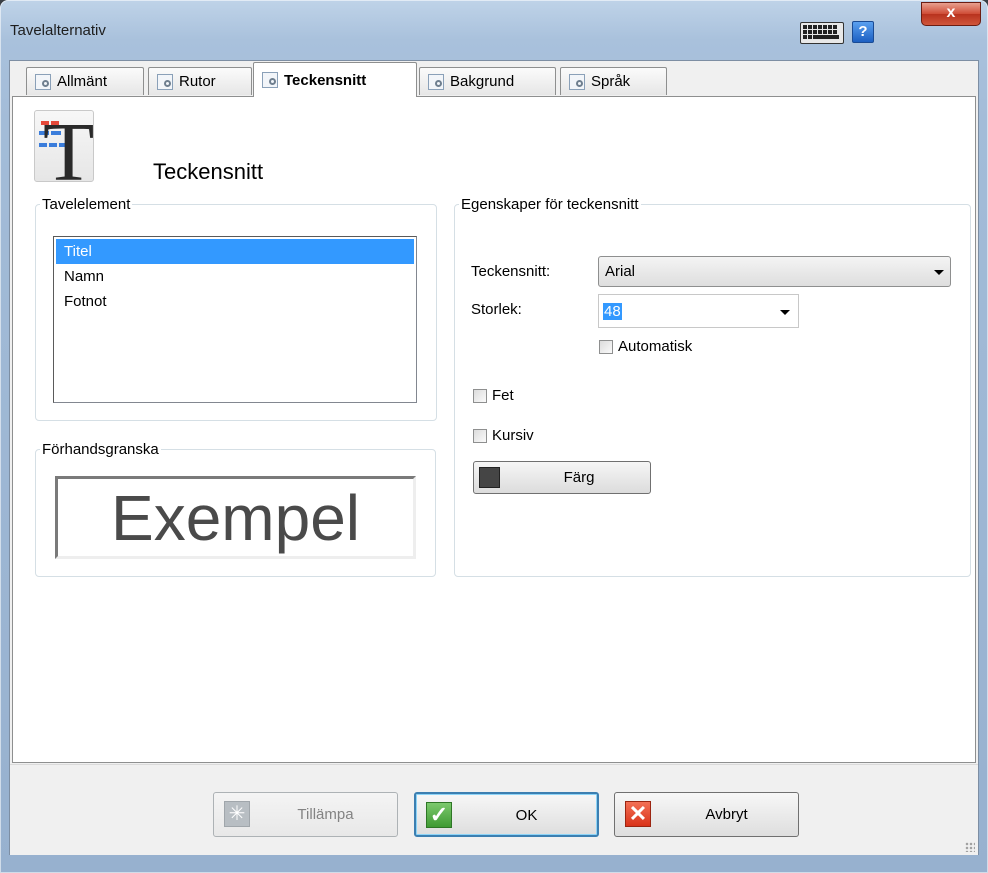  Describe the element at coordinates (69, 152) in the screenshot. I see `font-t-glyph: T` at that location.